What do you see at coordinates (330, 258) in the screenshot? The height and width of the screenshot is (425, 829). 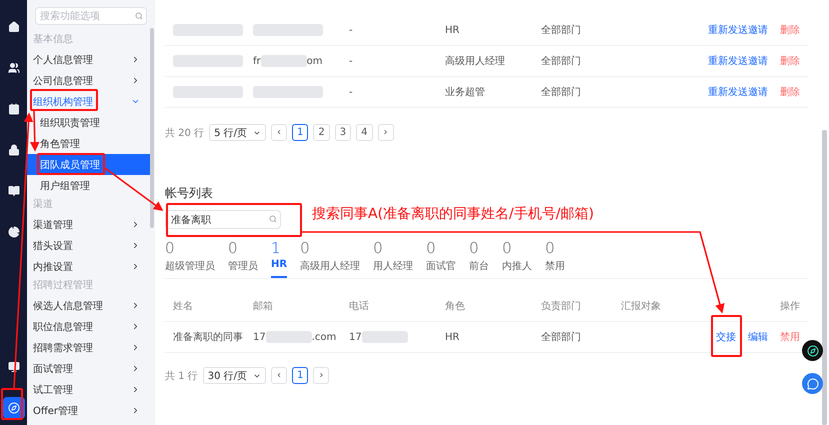 I see `role-tab: 0 高级用人经理` at bounding box center [330, 258].